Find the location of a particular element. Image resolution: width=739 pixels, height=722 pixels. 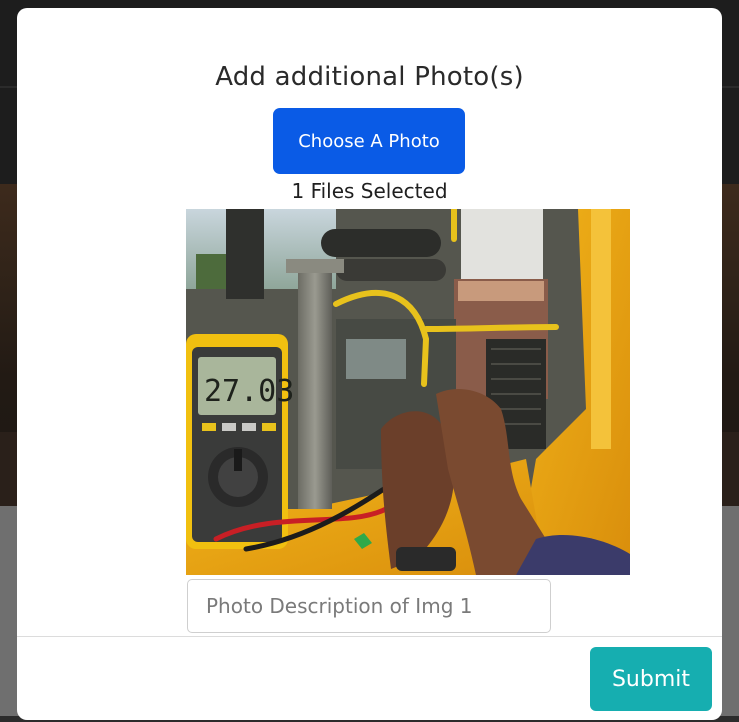

modal-title: Add additional Photo(s) is located at coordinates (369, 77).